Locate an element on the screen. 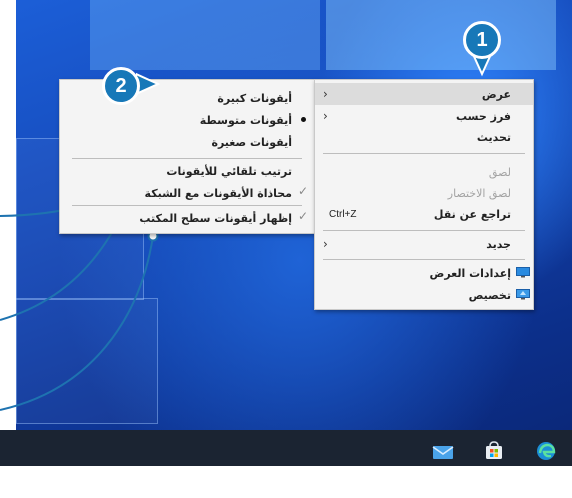  personalize-icon is located at coordinates (523, 294).